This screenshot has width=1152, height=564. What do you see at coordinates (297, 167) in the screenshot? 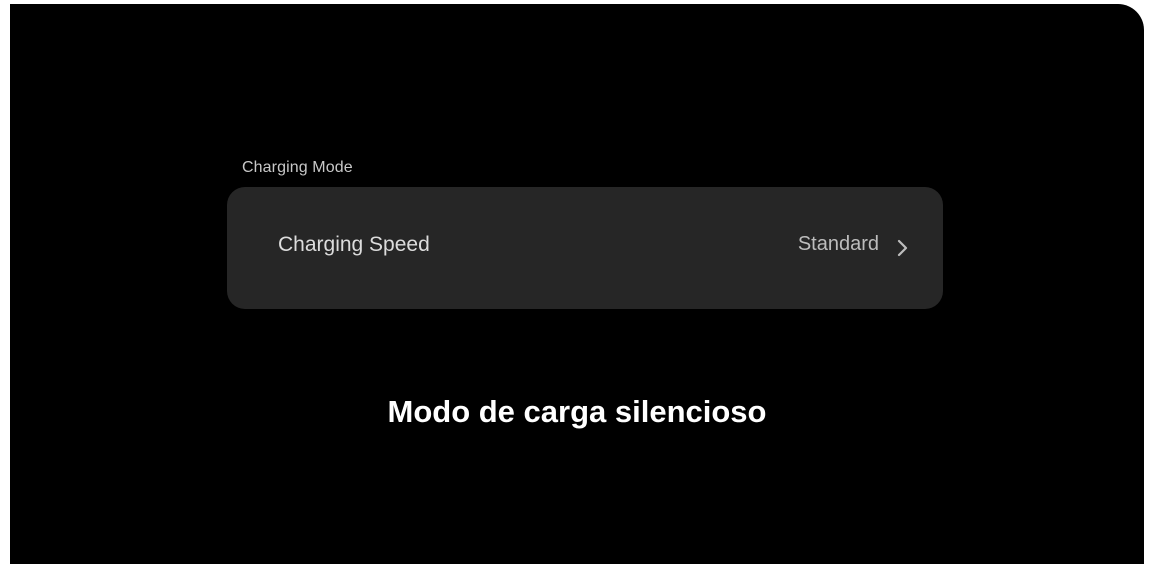
I see `section-label-charging-mode: Charging Mode` at bounding box center [297, 167].